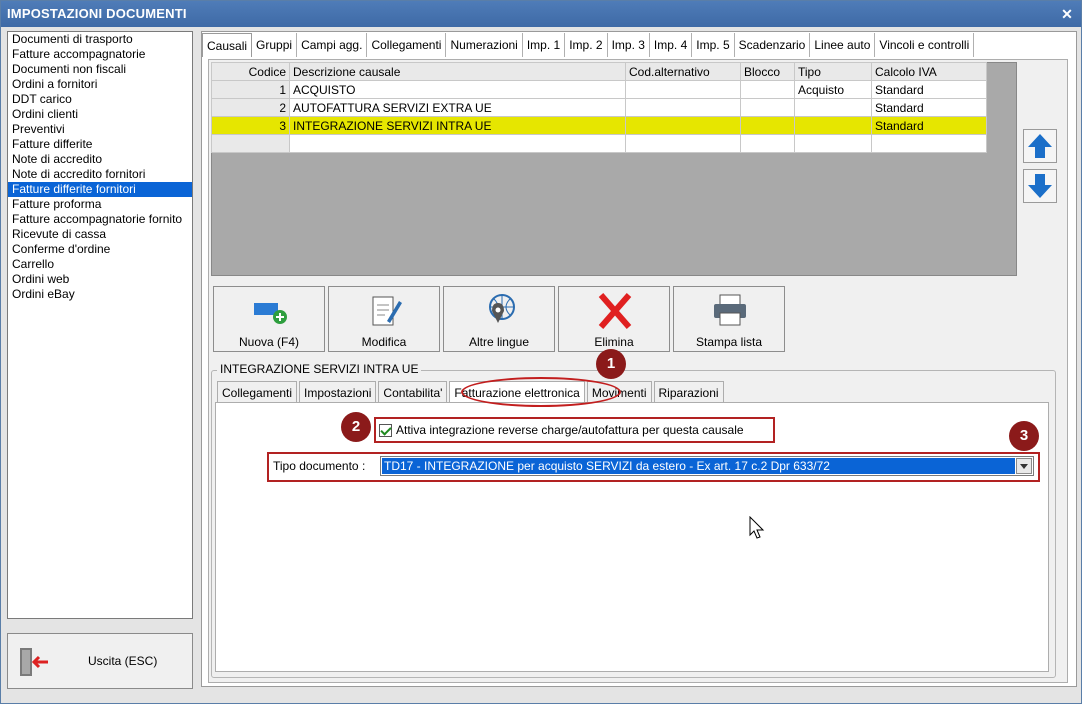 The width and height of the screenshot is (1082, 704). What do you see at coordinates (100, 189) in the screenshot?
I see `document-type-item: Fatture differite fornitori` at bounding box center [100, 189].